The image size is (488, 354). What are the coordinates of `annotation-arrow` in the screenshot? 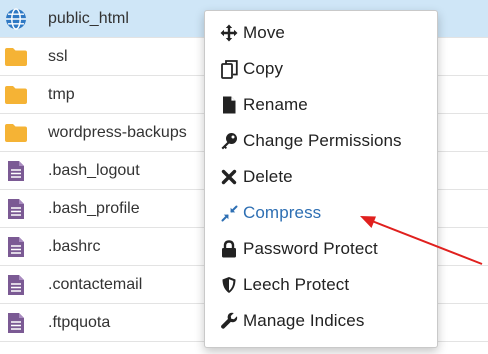 It's located at (421, 240).